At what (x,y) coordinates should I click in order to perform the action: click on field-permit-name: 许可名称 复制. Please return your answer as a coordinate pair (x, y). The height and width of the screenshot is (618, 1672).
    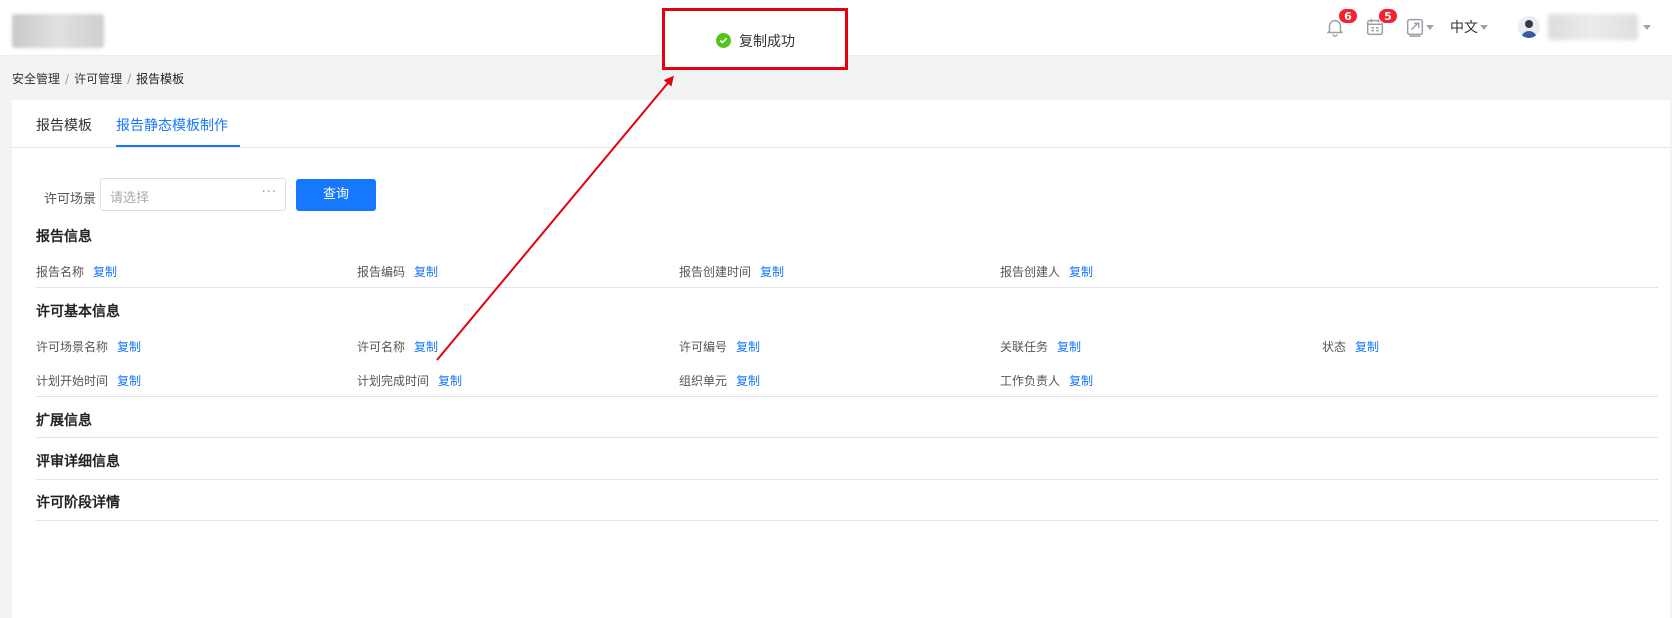
    Looking at the image, I should click on (398, 347).